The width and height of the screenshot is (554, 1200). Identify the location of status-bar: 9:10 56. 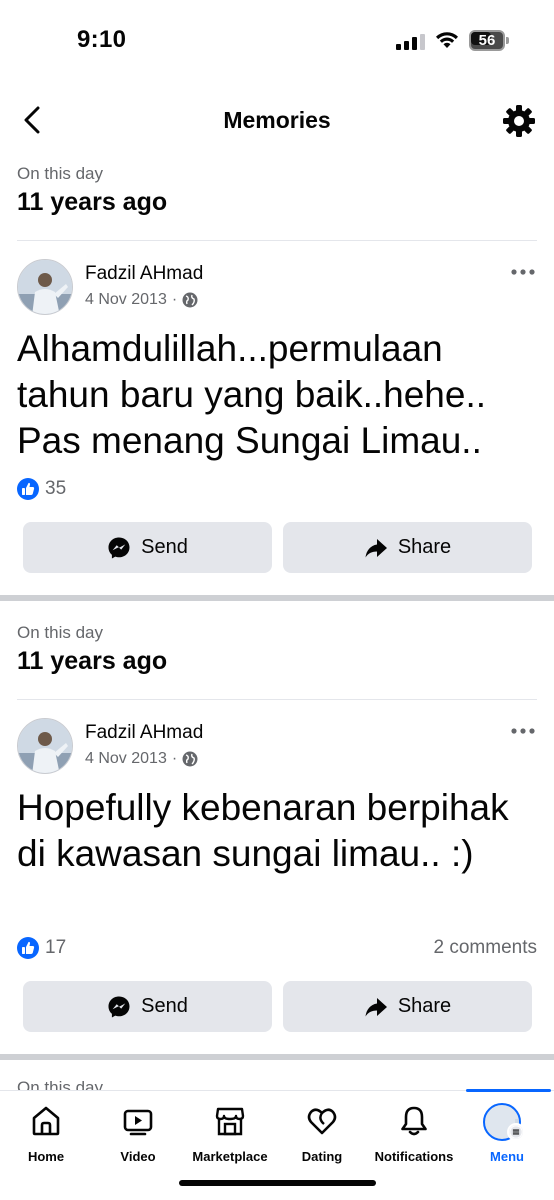
(277, 42).